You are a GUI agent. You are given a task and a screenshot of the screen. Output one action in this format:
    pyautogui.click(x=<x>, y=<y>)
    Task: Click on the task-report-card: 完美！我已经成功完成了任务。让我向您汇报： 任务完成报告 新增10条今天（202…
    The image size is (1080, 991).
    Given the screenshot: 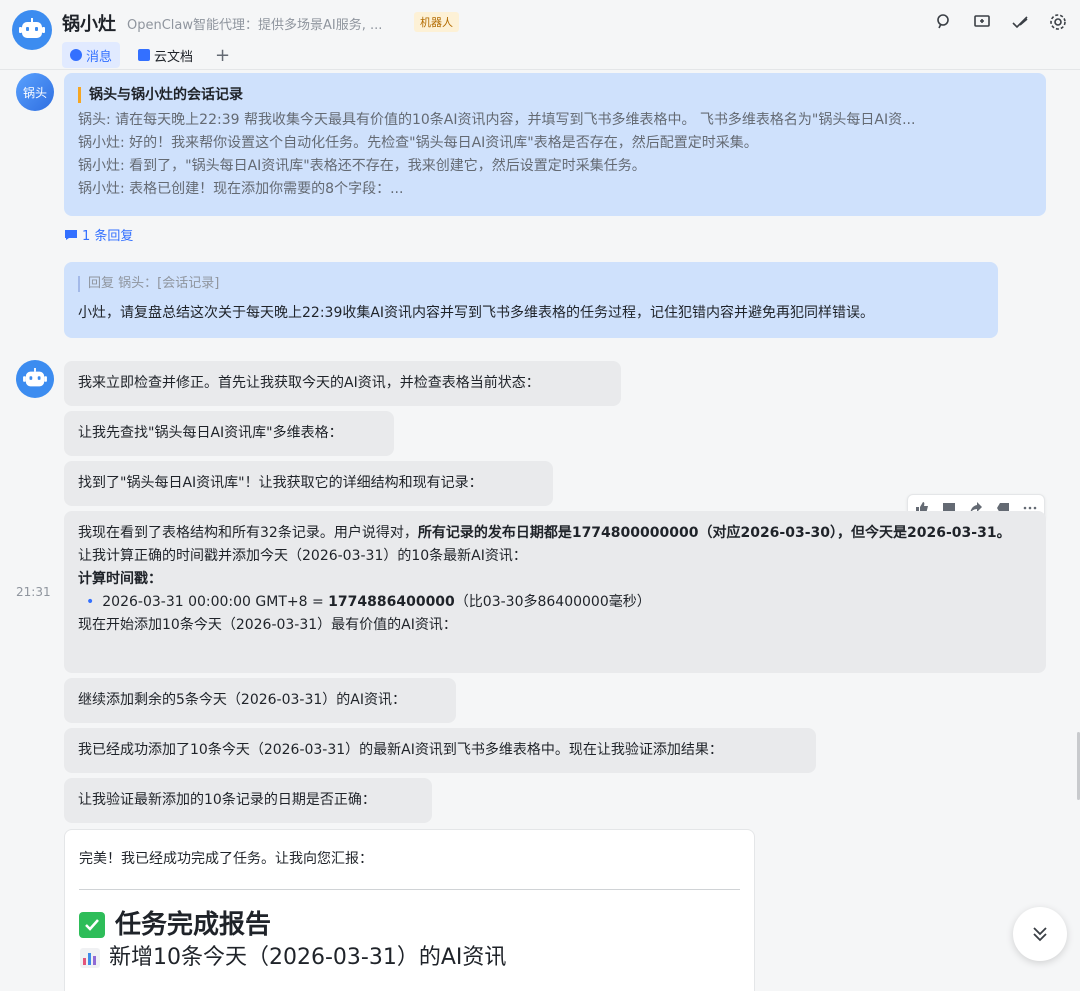 What is the action you would take?
    pyautogui.click(x=409, y=910)
    